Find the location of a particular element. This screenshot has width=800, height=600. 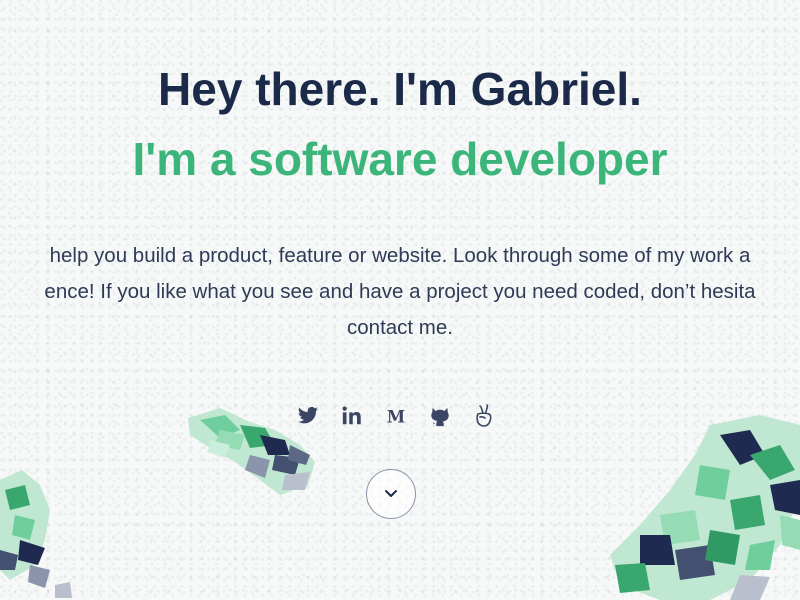

hero-intro-line-3: contact me. is located at coordinates (400, 327).